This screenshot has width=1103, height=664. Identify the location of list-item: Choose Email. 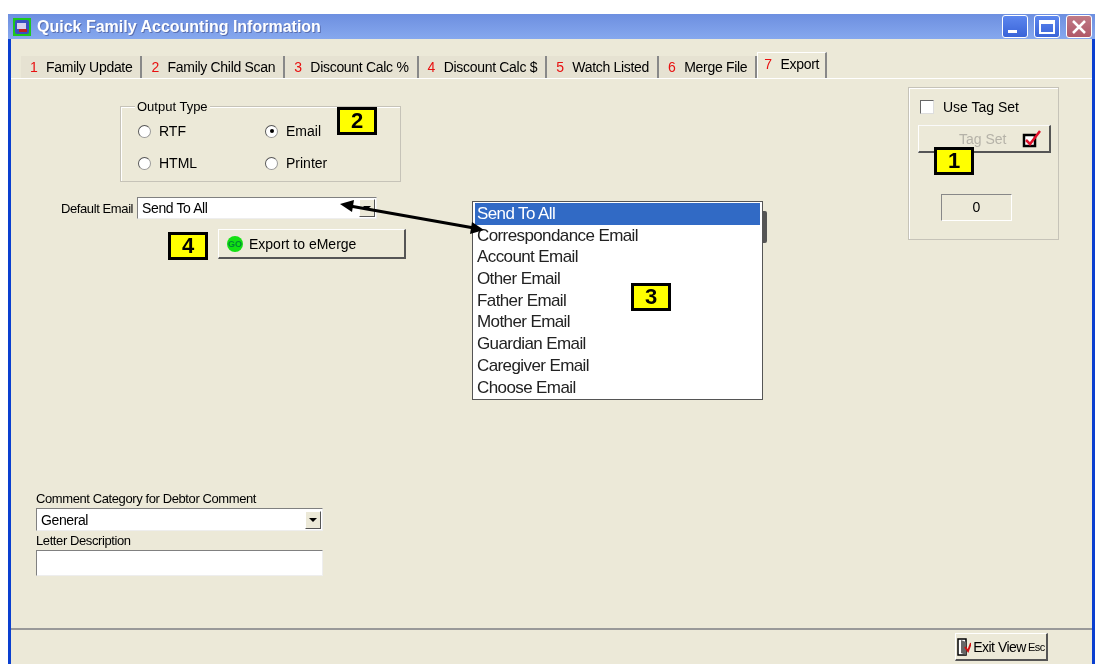
(525, 387).